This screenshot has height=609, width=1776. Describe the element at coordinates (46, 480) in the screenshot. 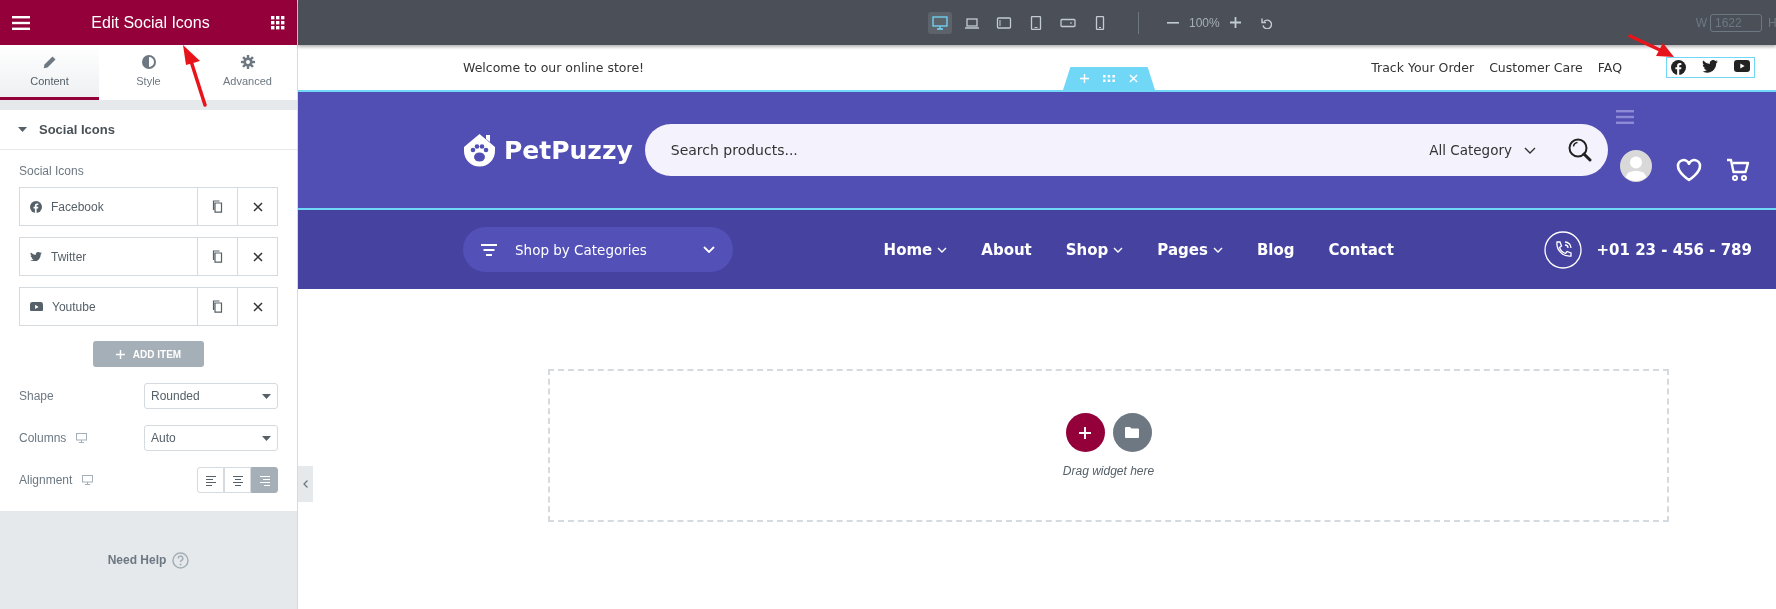

I see `control-label: Alignment` at that location.